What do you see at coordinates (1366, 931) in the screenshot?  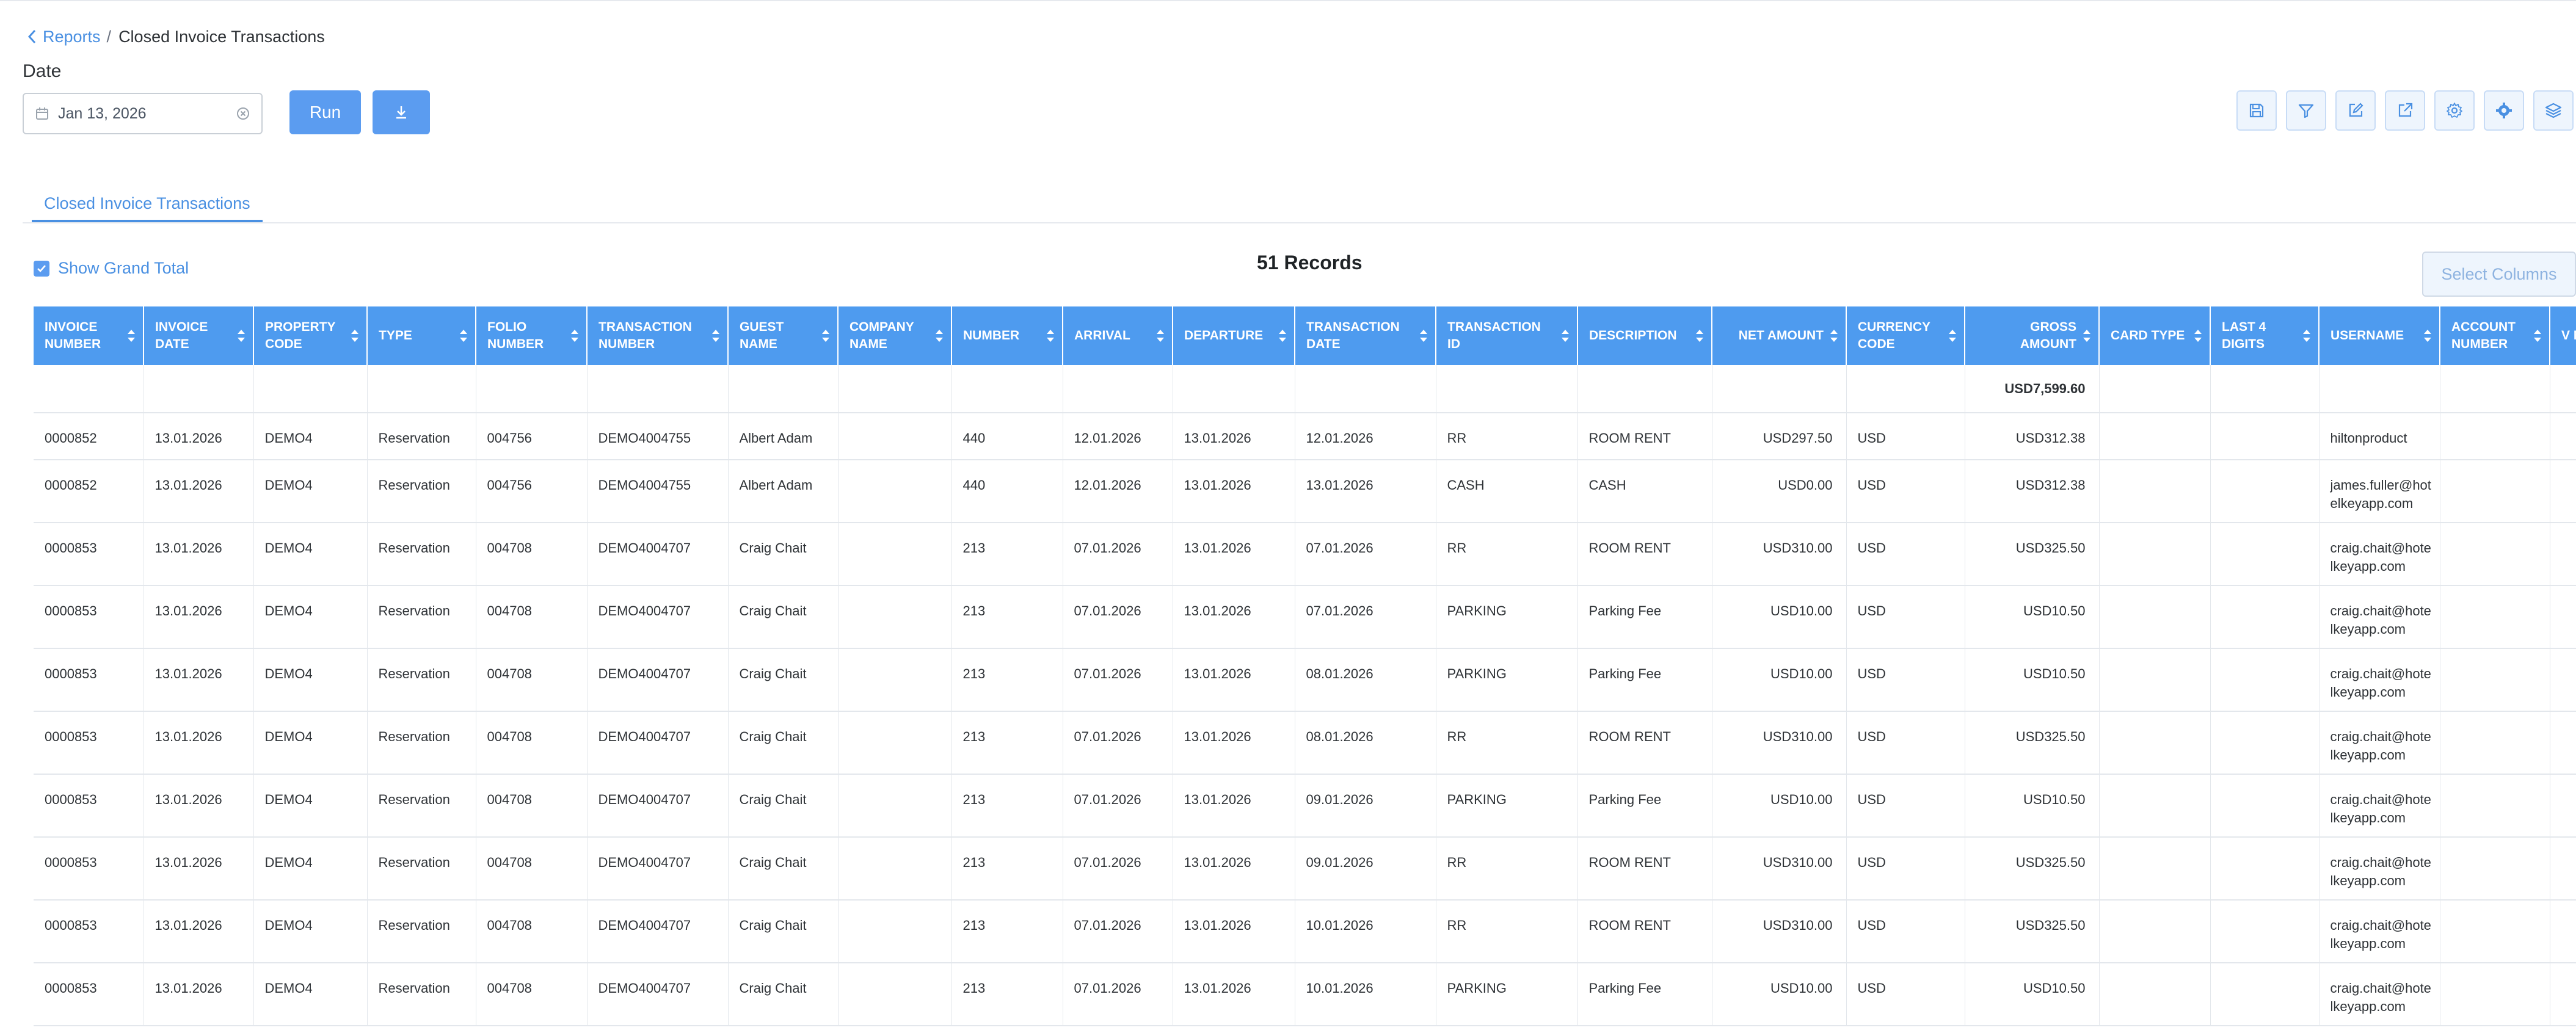 I see `table-cell: 10.01.2026` at bounding box center [1366, 931].